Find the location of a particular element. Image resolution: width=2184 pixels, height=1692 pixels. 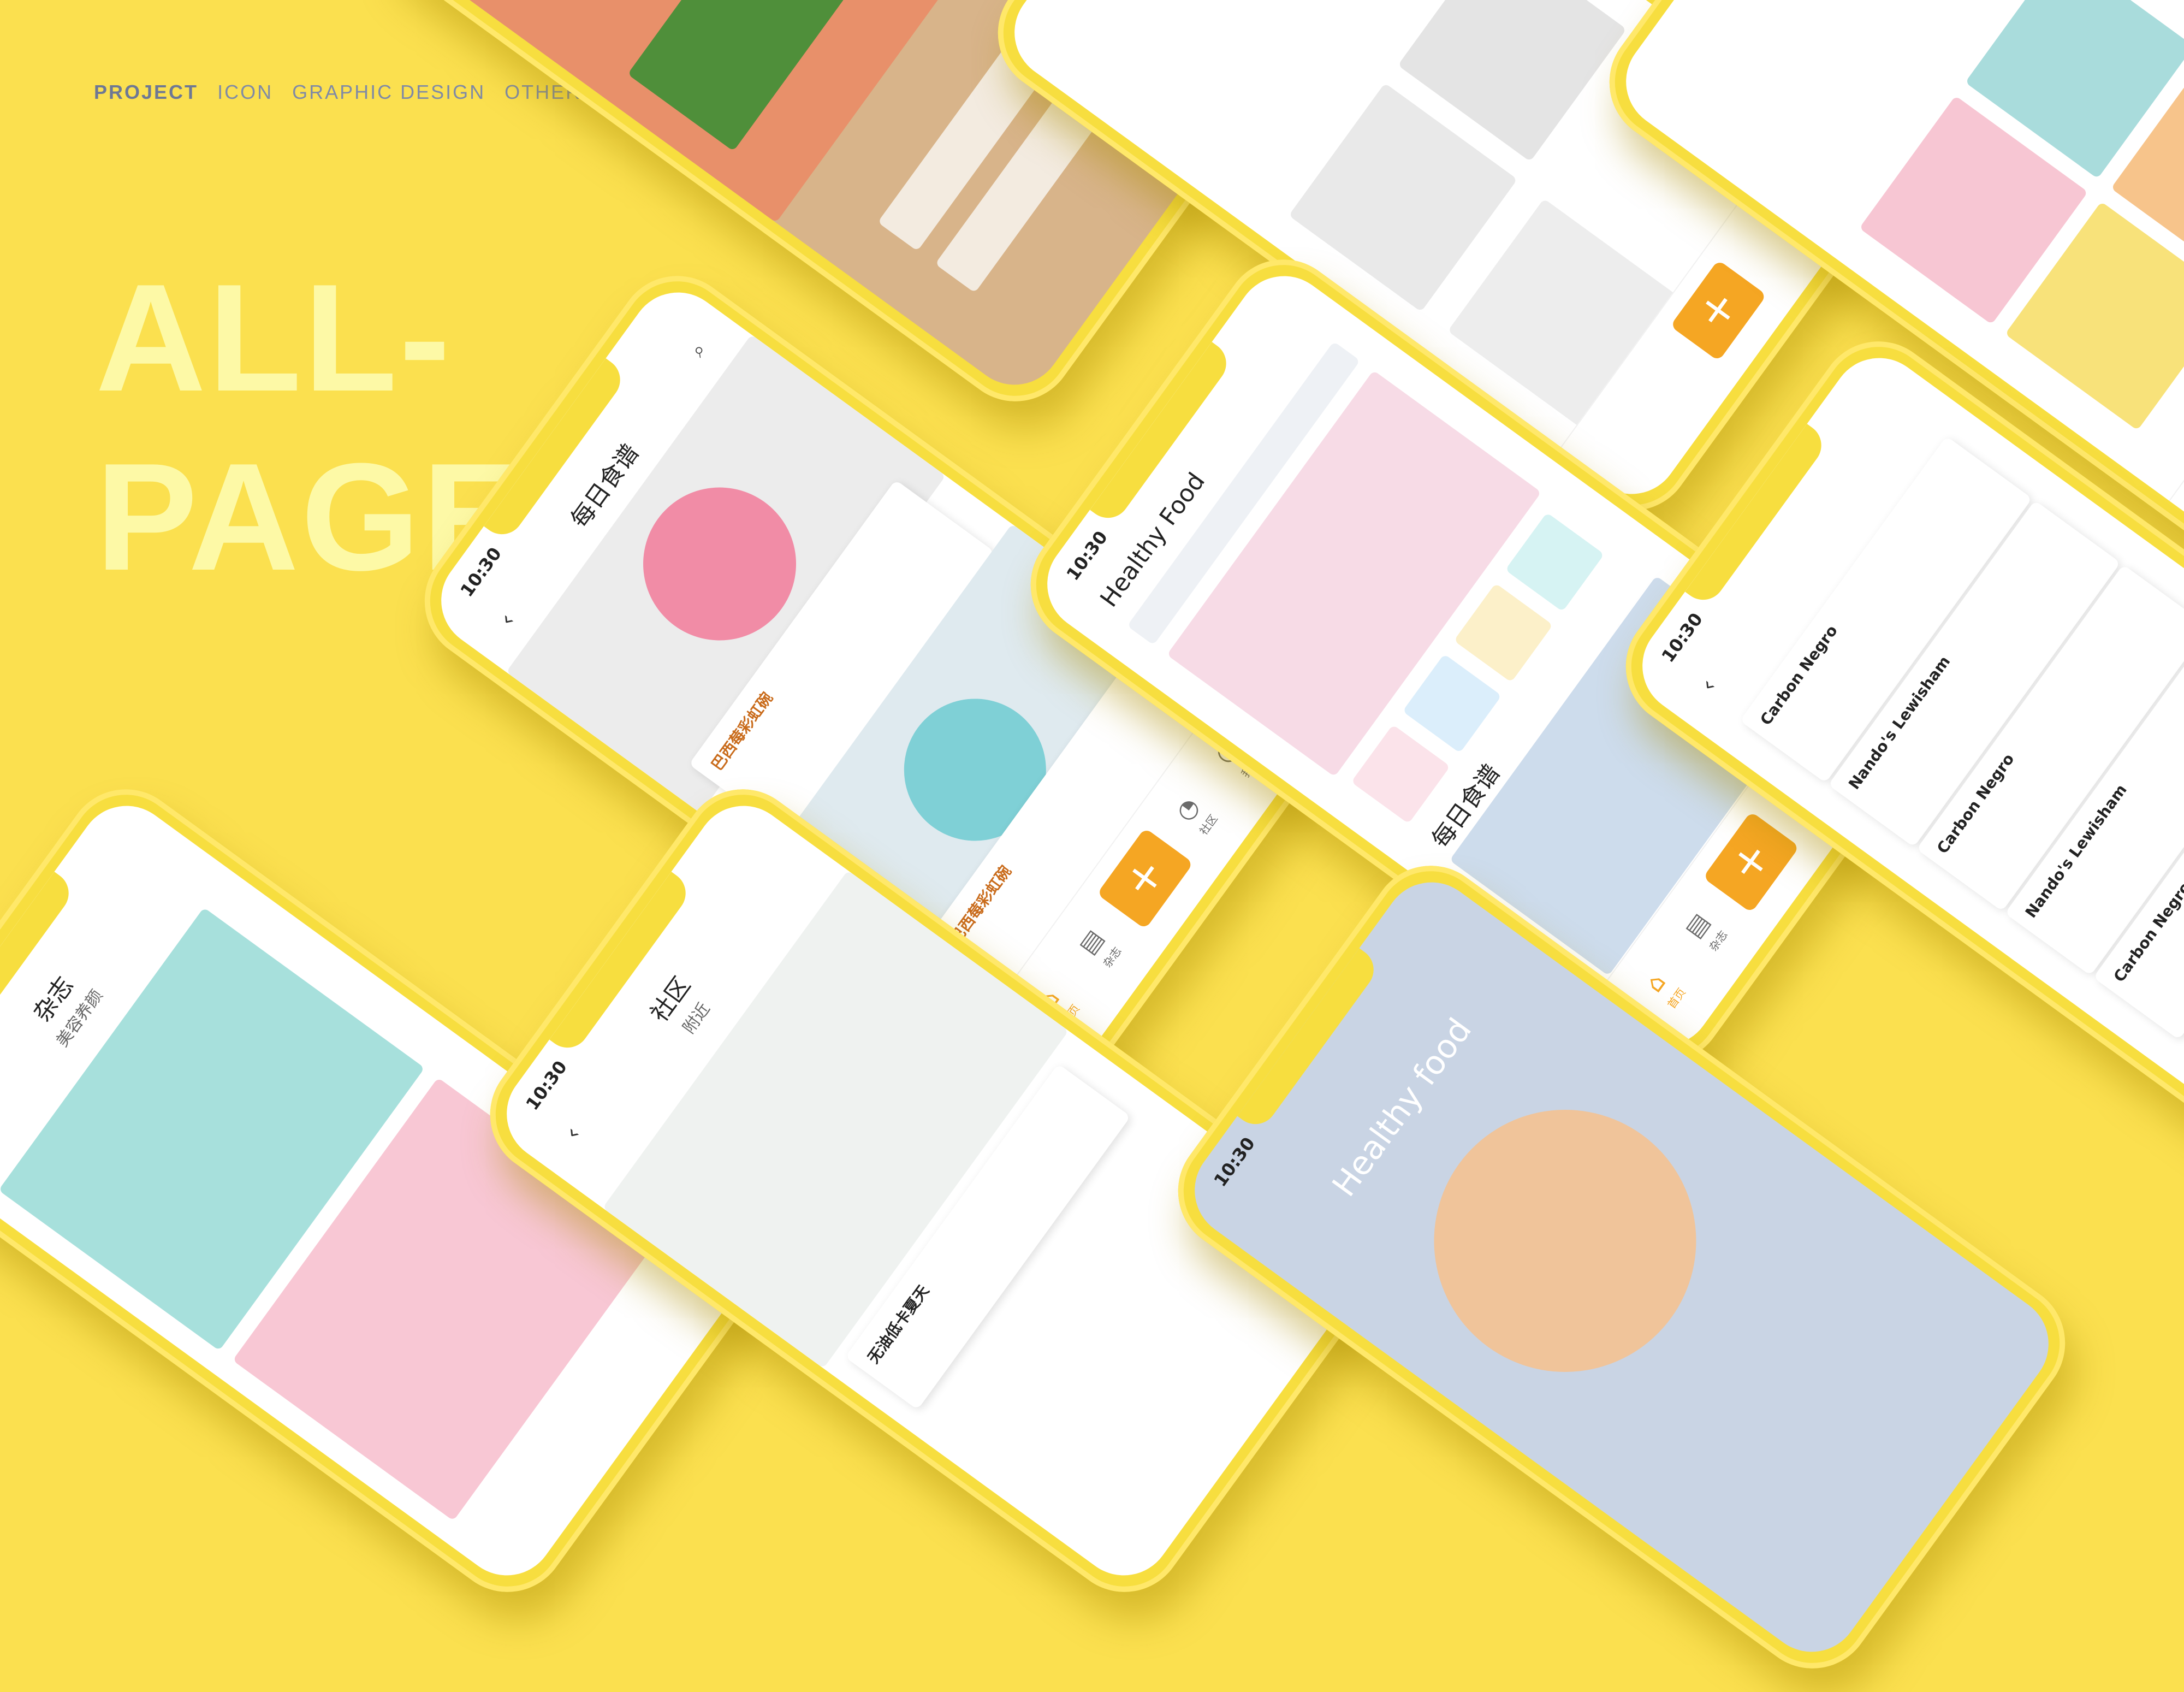

top-nav: PROJECT ICON GRAPHIC DESIGN OTHERS is located at coordinates (351, 92).